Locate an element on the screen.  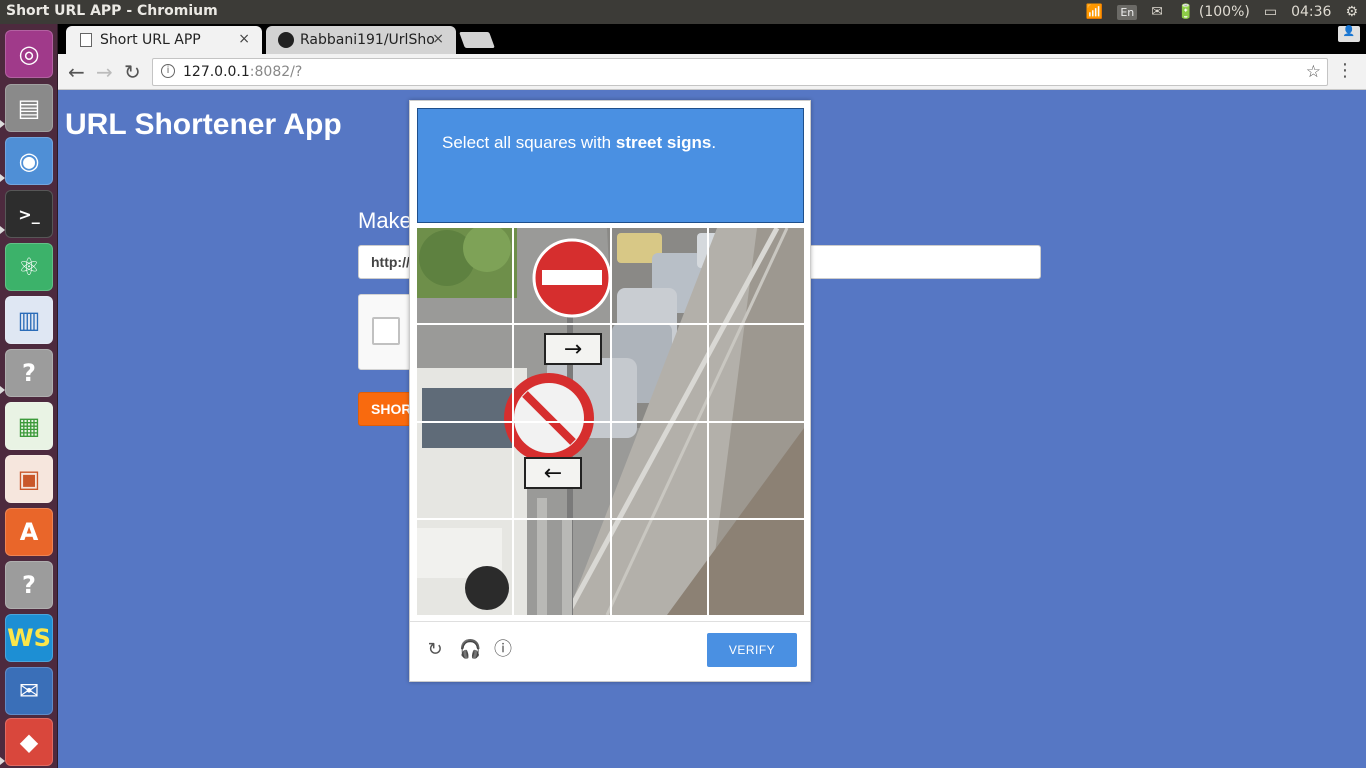
system-tray: 📶 En ✉ 🔋 (100%) ▭ 04:36 ⚙ is located at coordinates (1226, 12).